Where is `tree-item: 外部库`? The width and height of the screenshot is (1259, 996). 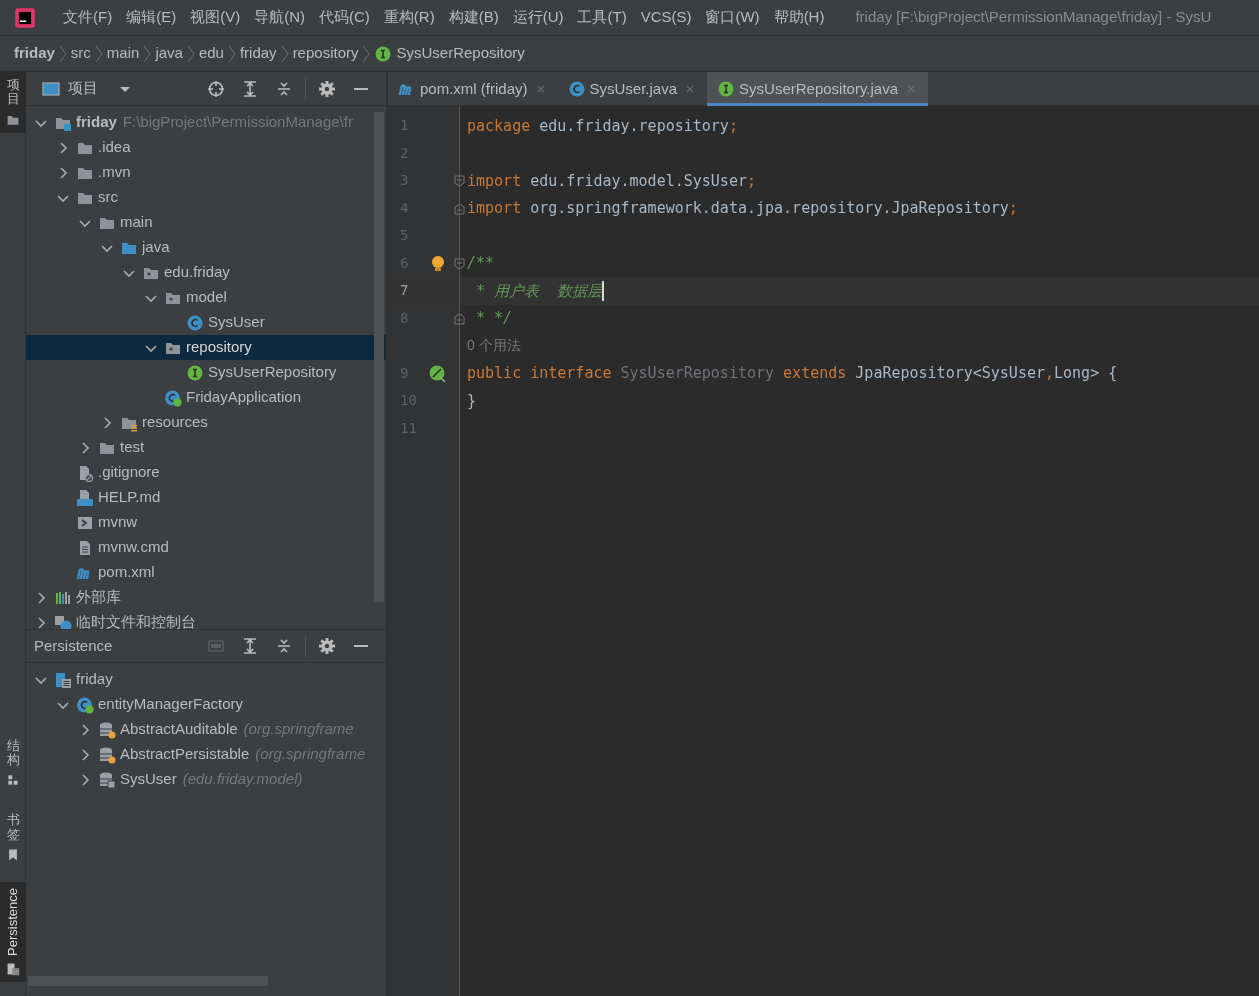
tree-item: 外部库 is located at coordinates (206, 597).